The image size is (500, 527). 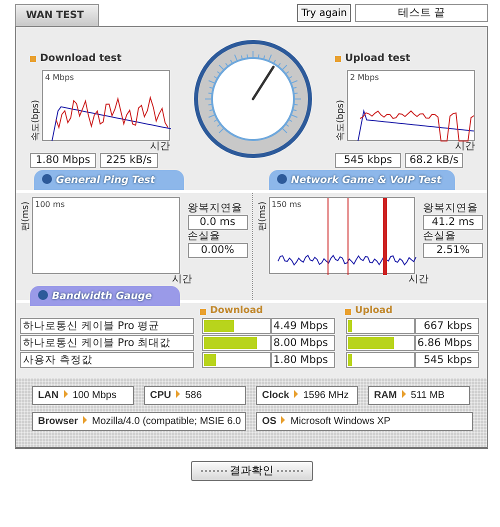 What do you see at coordinates (303, 360) in the screenshot?
I see `bandwidth-value: 1.80 Mbps` at bounding box center [303, 360].